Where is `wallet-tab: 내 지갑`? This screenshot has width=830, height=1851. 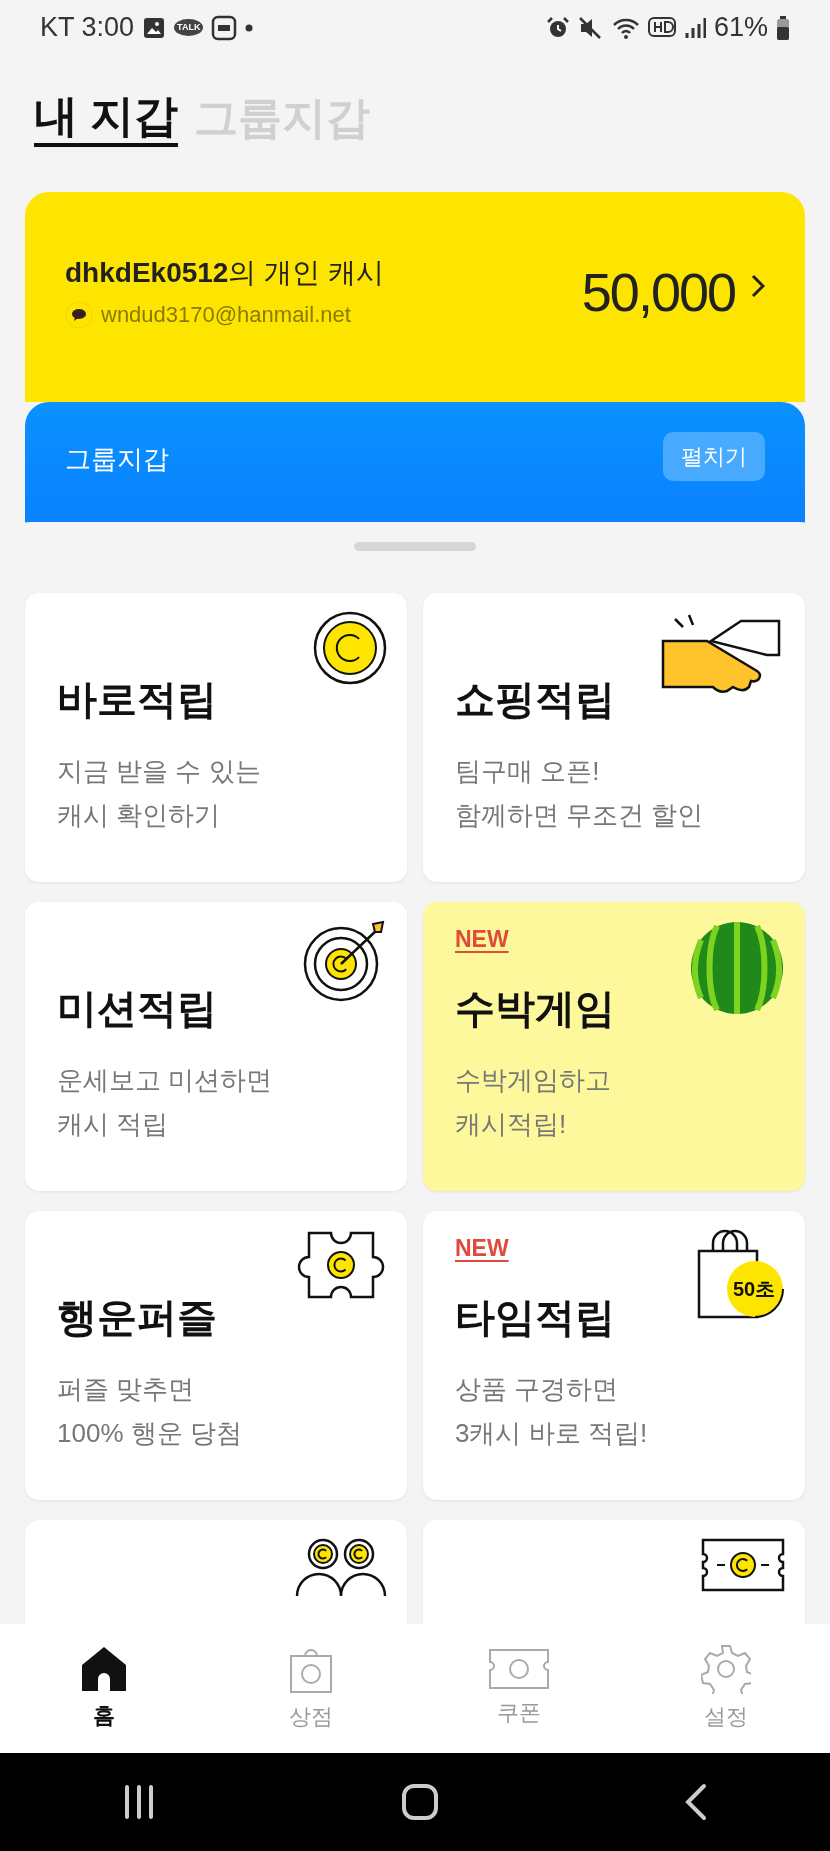
wallet-tab: 내 지갑 is located at coordinates (106, 118).